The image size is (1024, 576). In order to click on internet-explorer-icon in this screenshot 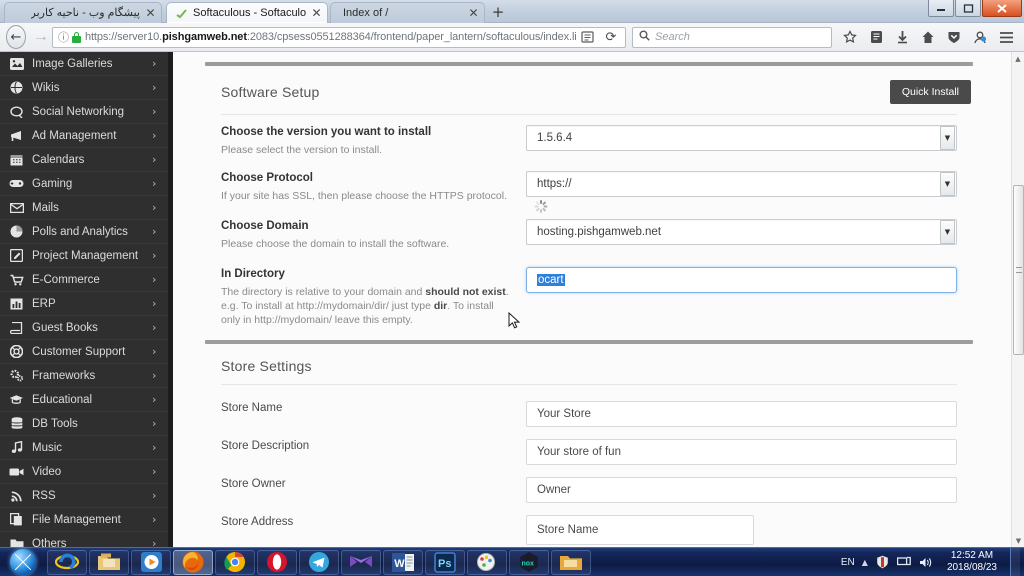, I will do `click(67, 561)`.